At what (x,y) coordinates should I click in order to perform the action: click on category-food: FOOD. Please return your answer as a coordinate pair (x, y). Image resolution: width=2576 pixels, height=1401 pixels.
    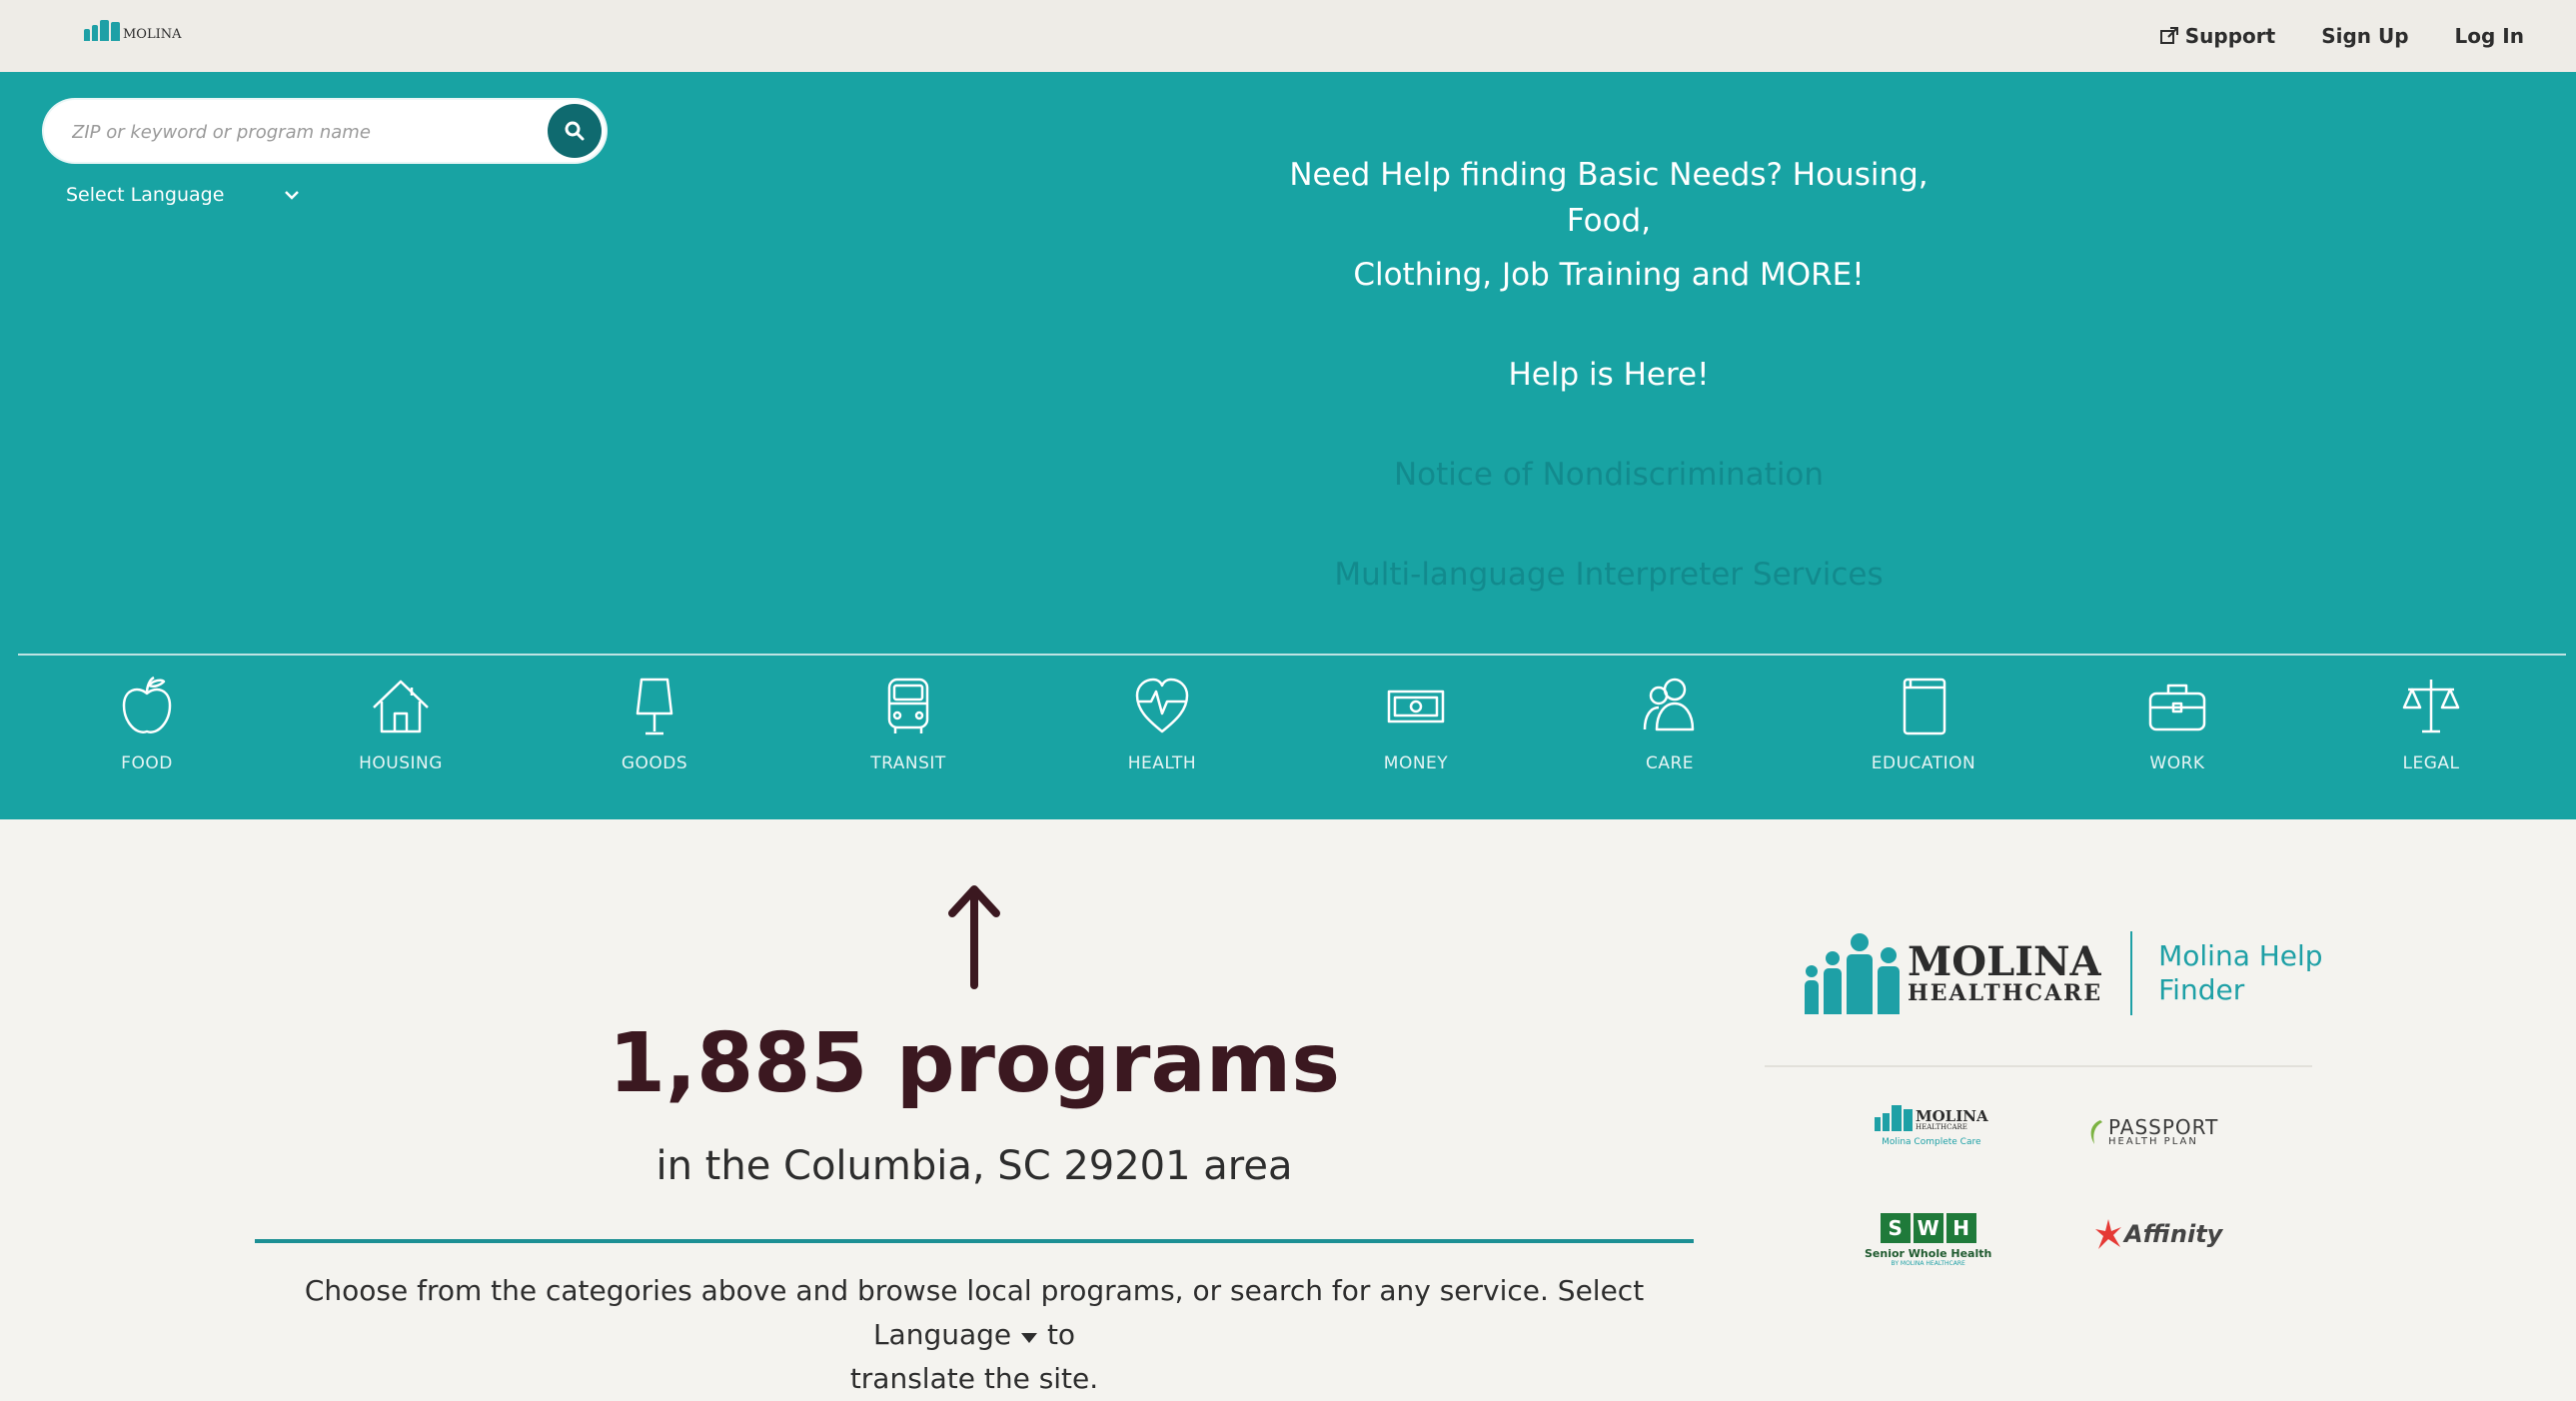
    Looking at the image, I should click on (147, 734).